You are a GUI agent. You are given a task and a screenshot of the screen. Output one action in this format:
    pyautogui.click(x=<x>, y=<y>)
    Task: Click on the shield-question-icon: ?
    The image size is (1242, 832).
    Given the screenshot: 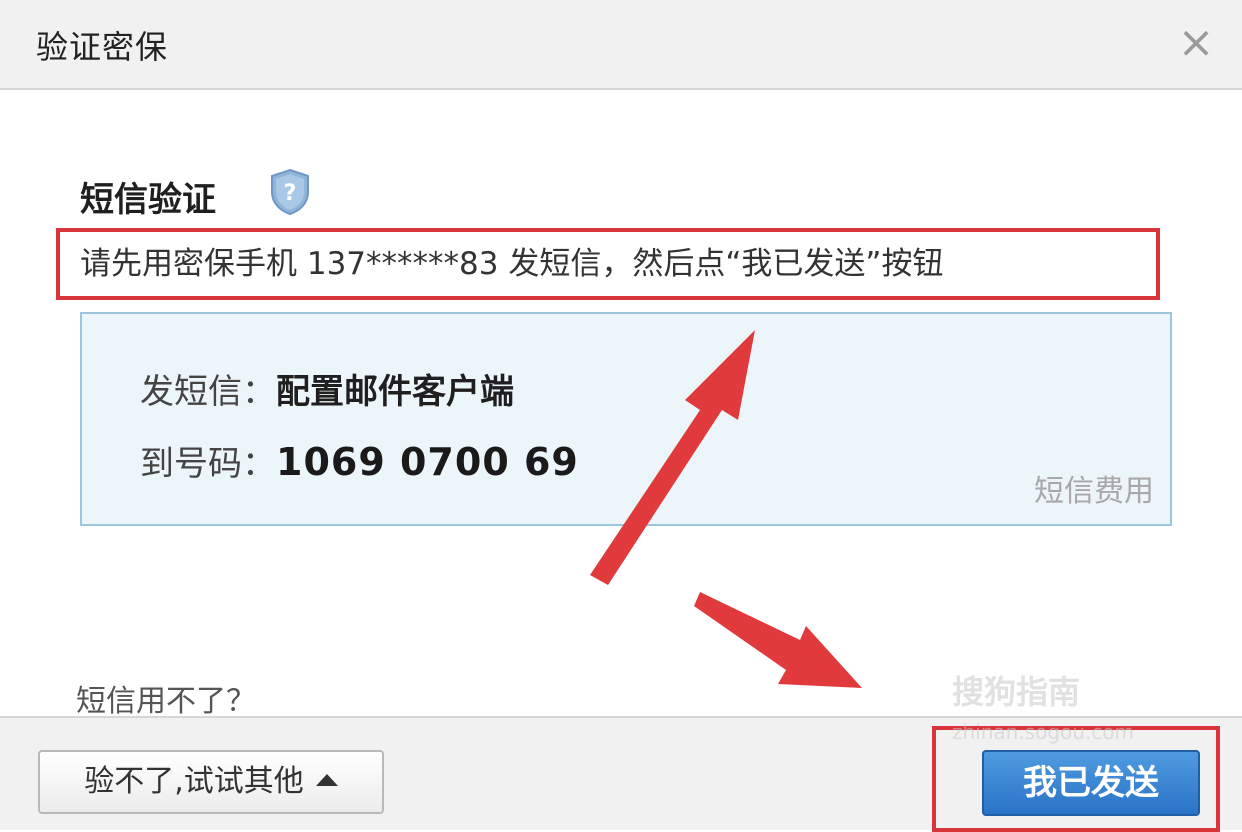 What is the action you would take?
    pyautogui.click(x=290, y=192)
    